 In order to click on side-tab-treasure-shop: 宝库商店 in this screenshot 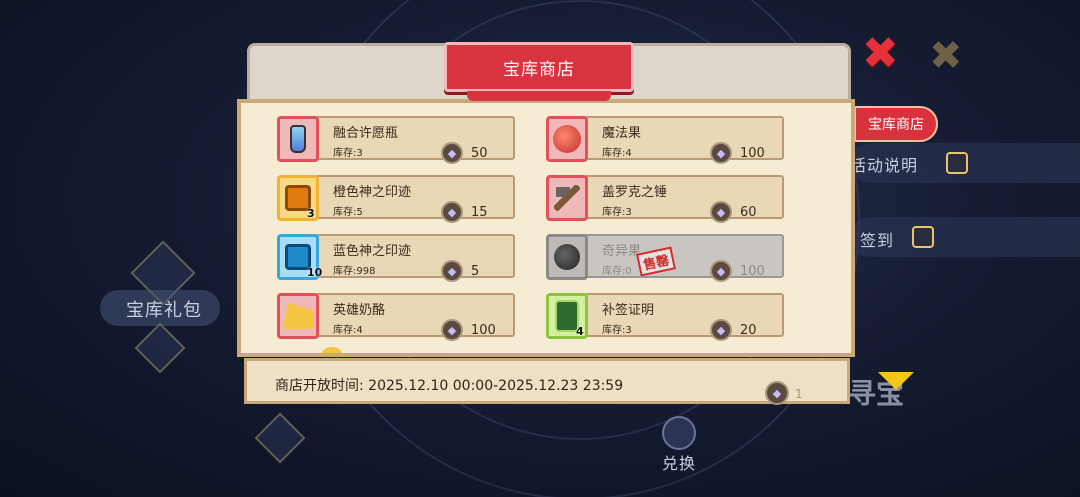, I will do `click(896, 124)`.